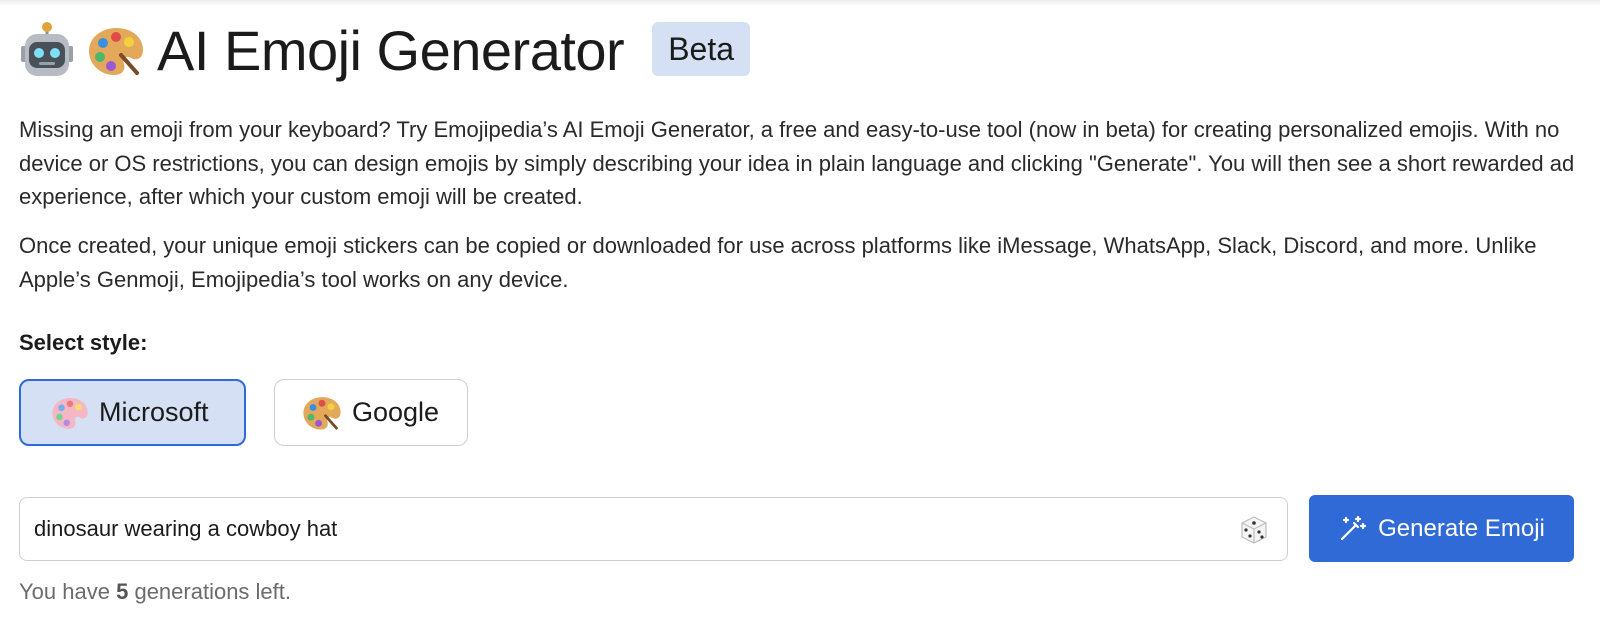 This screenshot has height=640, width=1600. What do you see at coordinates (64, 591) in the screenshot?
I see `generations-prefix: You have` at bounding box center [64, 591].